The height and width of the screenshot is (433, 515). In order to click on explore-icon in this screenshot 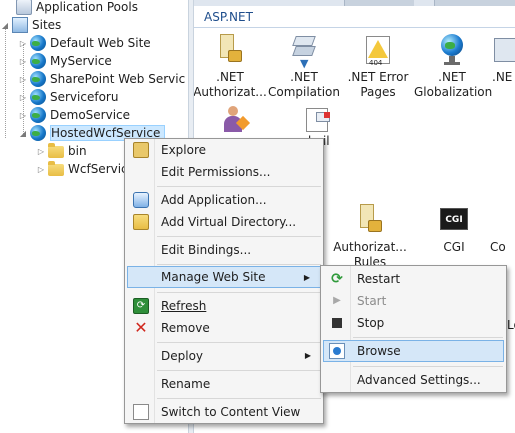, I will do `click(141, 150)`.